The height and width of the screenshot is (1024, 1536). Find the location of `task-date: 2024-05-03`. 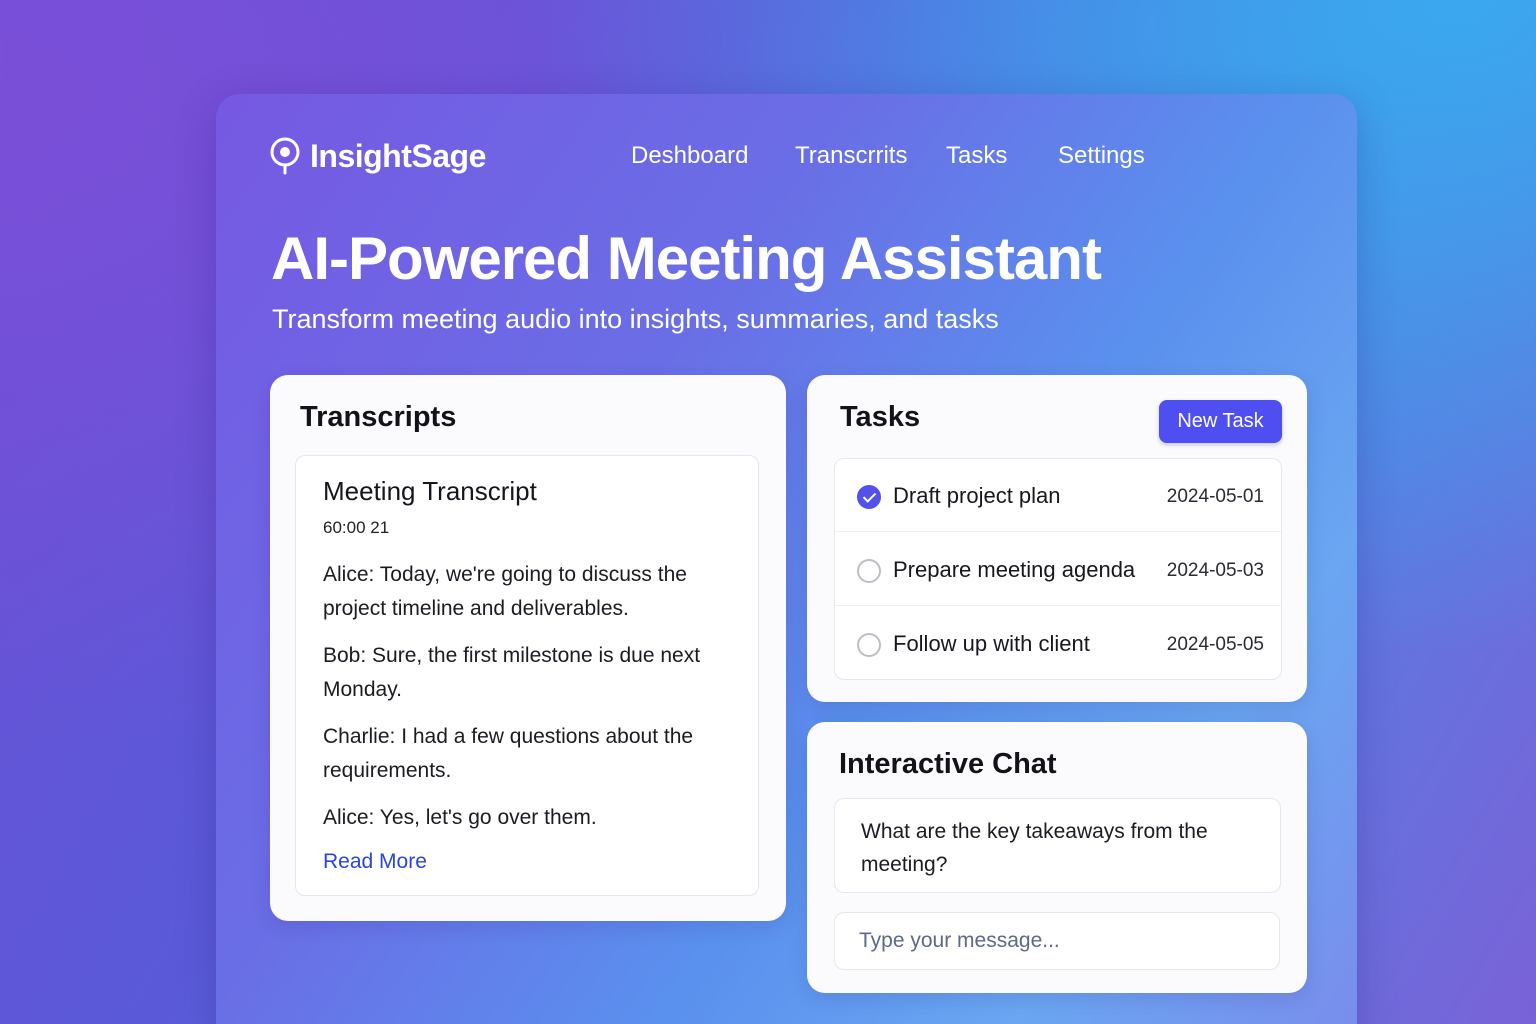

task-date: 2024-05-03 is located at coordinates (1215, 570).